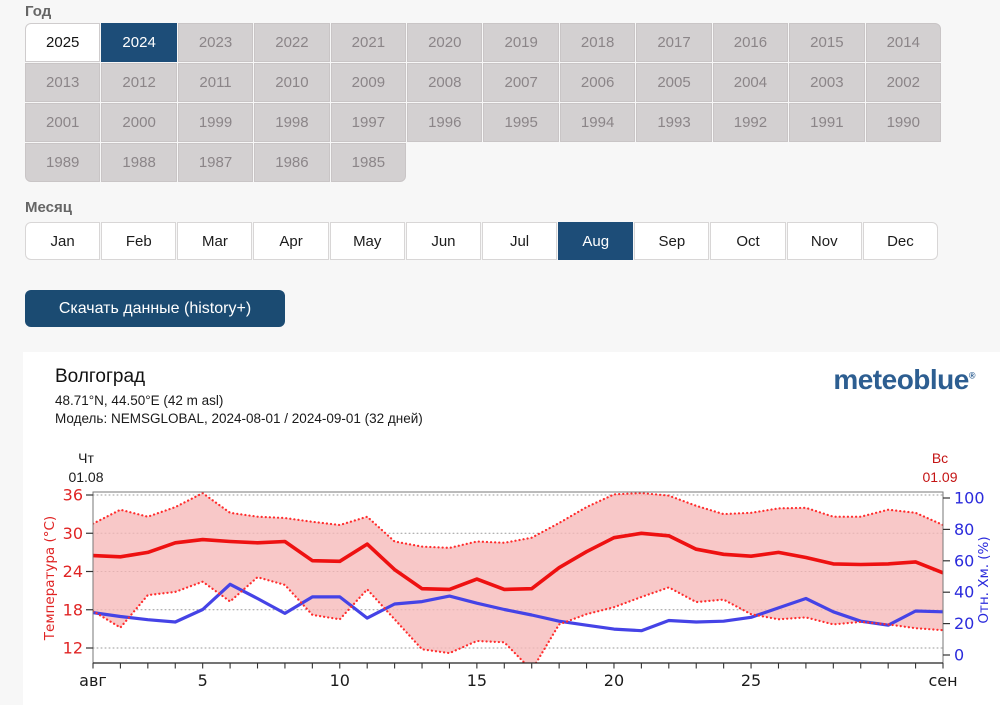  What do you see at coordinates (824, 241) in the screenshot?
I see `month-button-nov: Nov` at bounding box center [824, 241].